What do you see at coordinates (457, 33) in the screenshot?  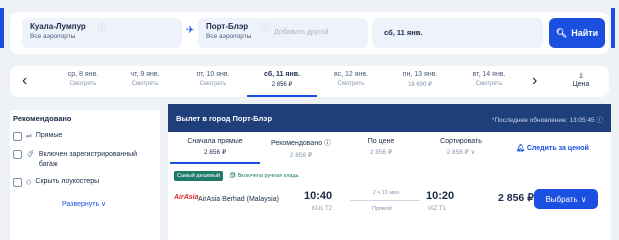 I see `date-field: сб, 11 янв.` at bounding box center [457, 33].